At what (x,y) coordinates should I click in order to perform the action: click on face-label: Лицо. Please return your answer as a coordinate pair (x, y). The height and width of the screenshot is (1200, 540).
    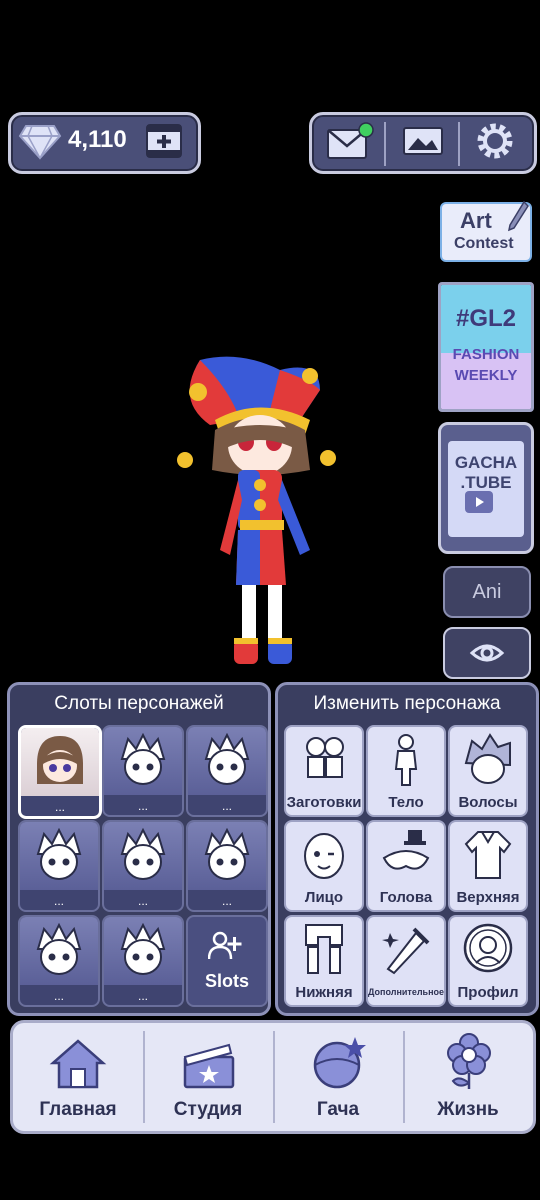
    Looking at the image, I should click on (324, 897).